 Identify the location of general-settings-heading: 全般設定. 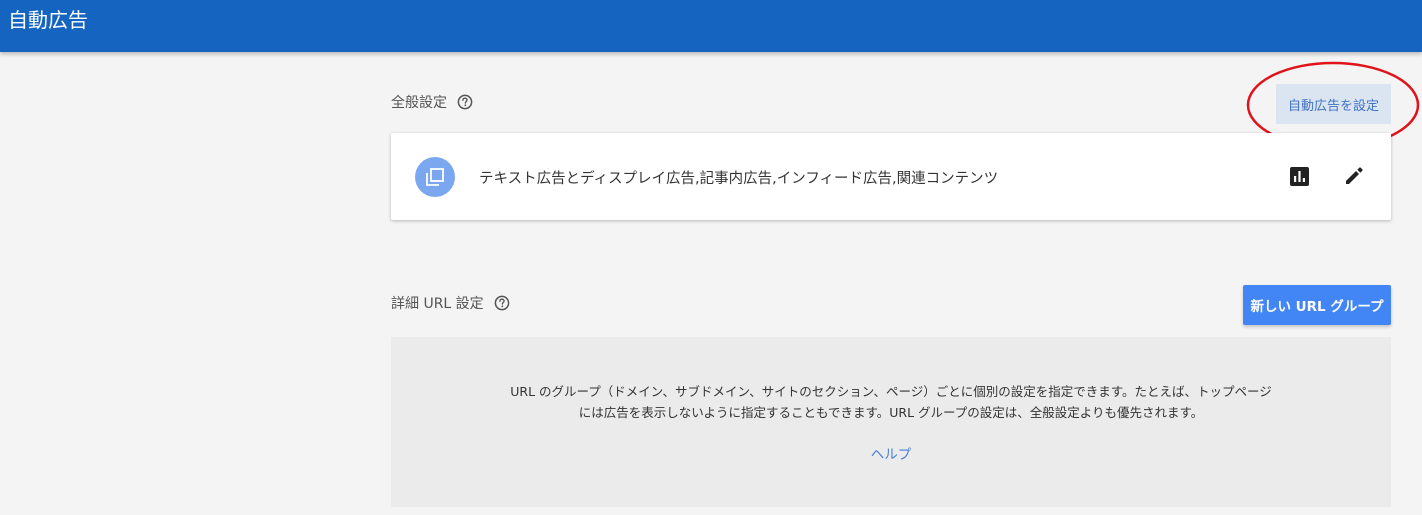
(419, 103).